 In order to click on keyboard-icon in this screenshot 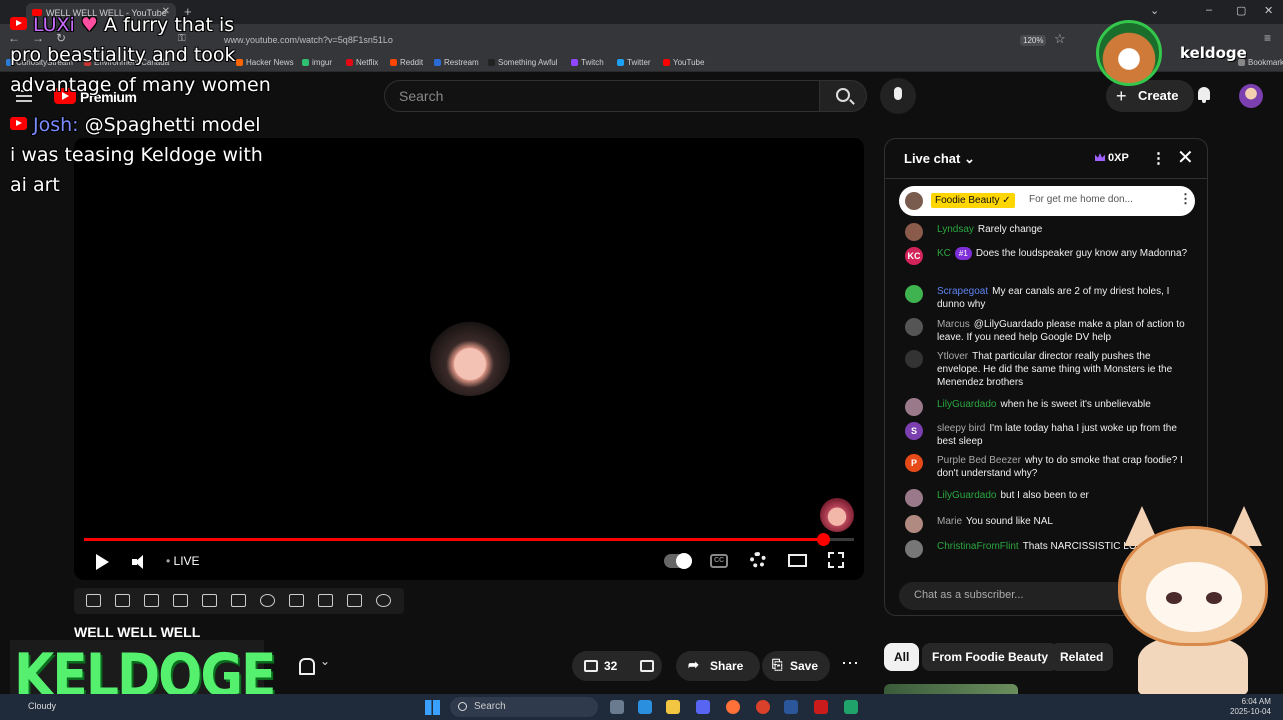, I will do `click(354, 600)`.